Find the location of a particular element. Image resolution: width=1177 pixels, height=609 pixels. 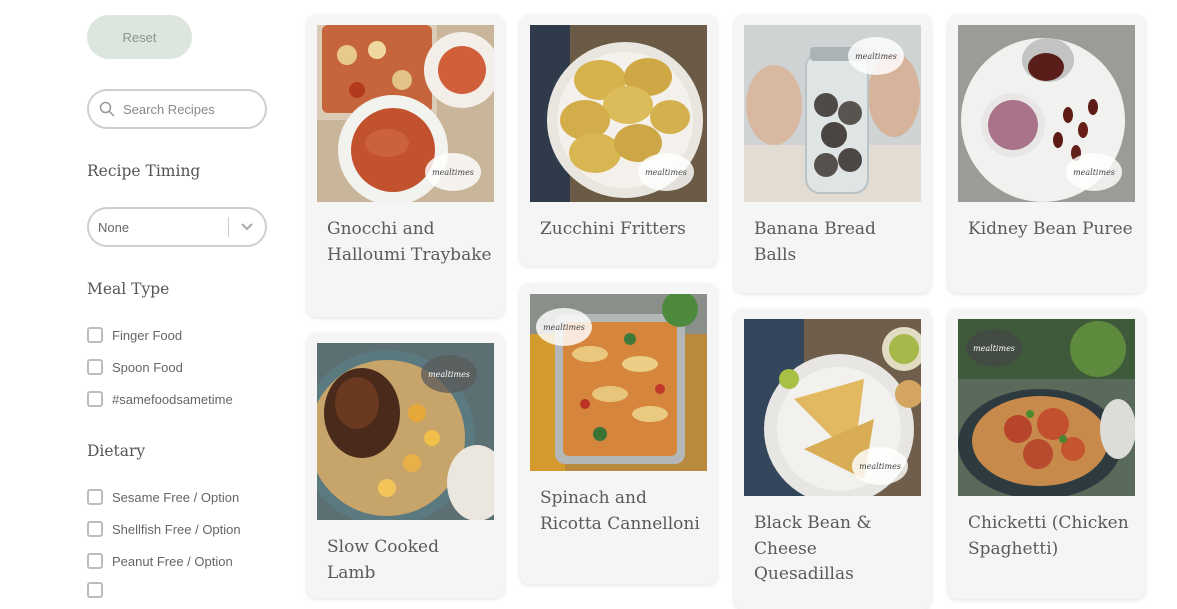

meal-type-option: Spoon Food is located at coordinates (135, 367).